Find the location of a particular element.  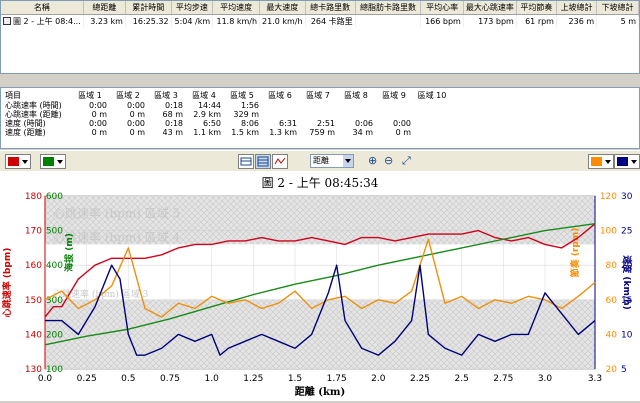

summary-cell: 236 m is located at coordinates (577, 20).